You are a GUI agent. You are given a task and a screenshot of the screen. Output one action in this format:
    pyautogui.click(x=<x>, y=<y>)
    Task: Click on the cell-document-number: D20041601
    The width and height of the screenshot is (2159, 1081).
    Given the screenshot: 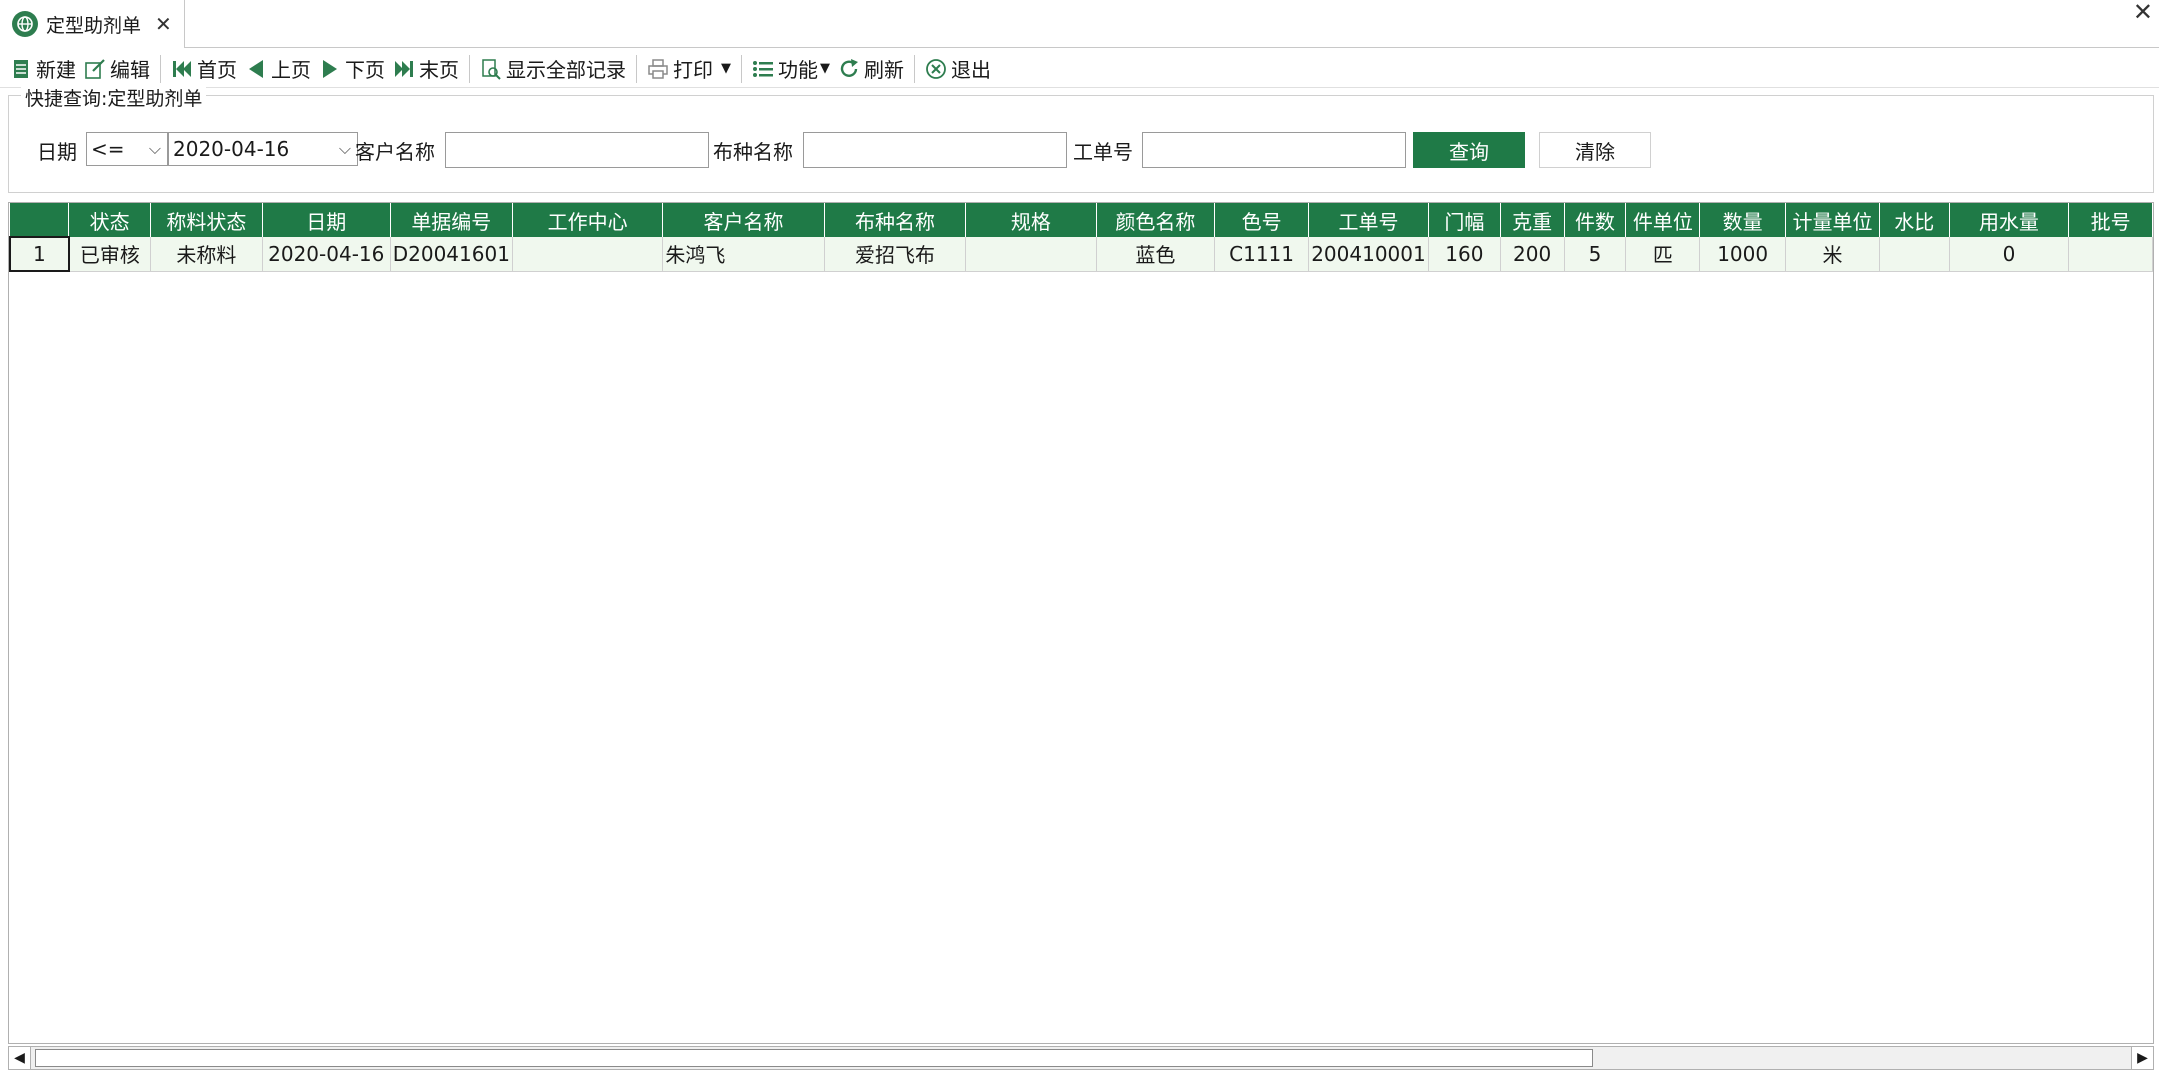 What is the action you would take?
    pyautogui.click(x=451, y=254)
    